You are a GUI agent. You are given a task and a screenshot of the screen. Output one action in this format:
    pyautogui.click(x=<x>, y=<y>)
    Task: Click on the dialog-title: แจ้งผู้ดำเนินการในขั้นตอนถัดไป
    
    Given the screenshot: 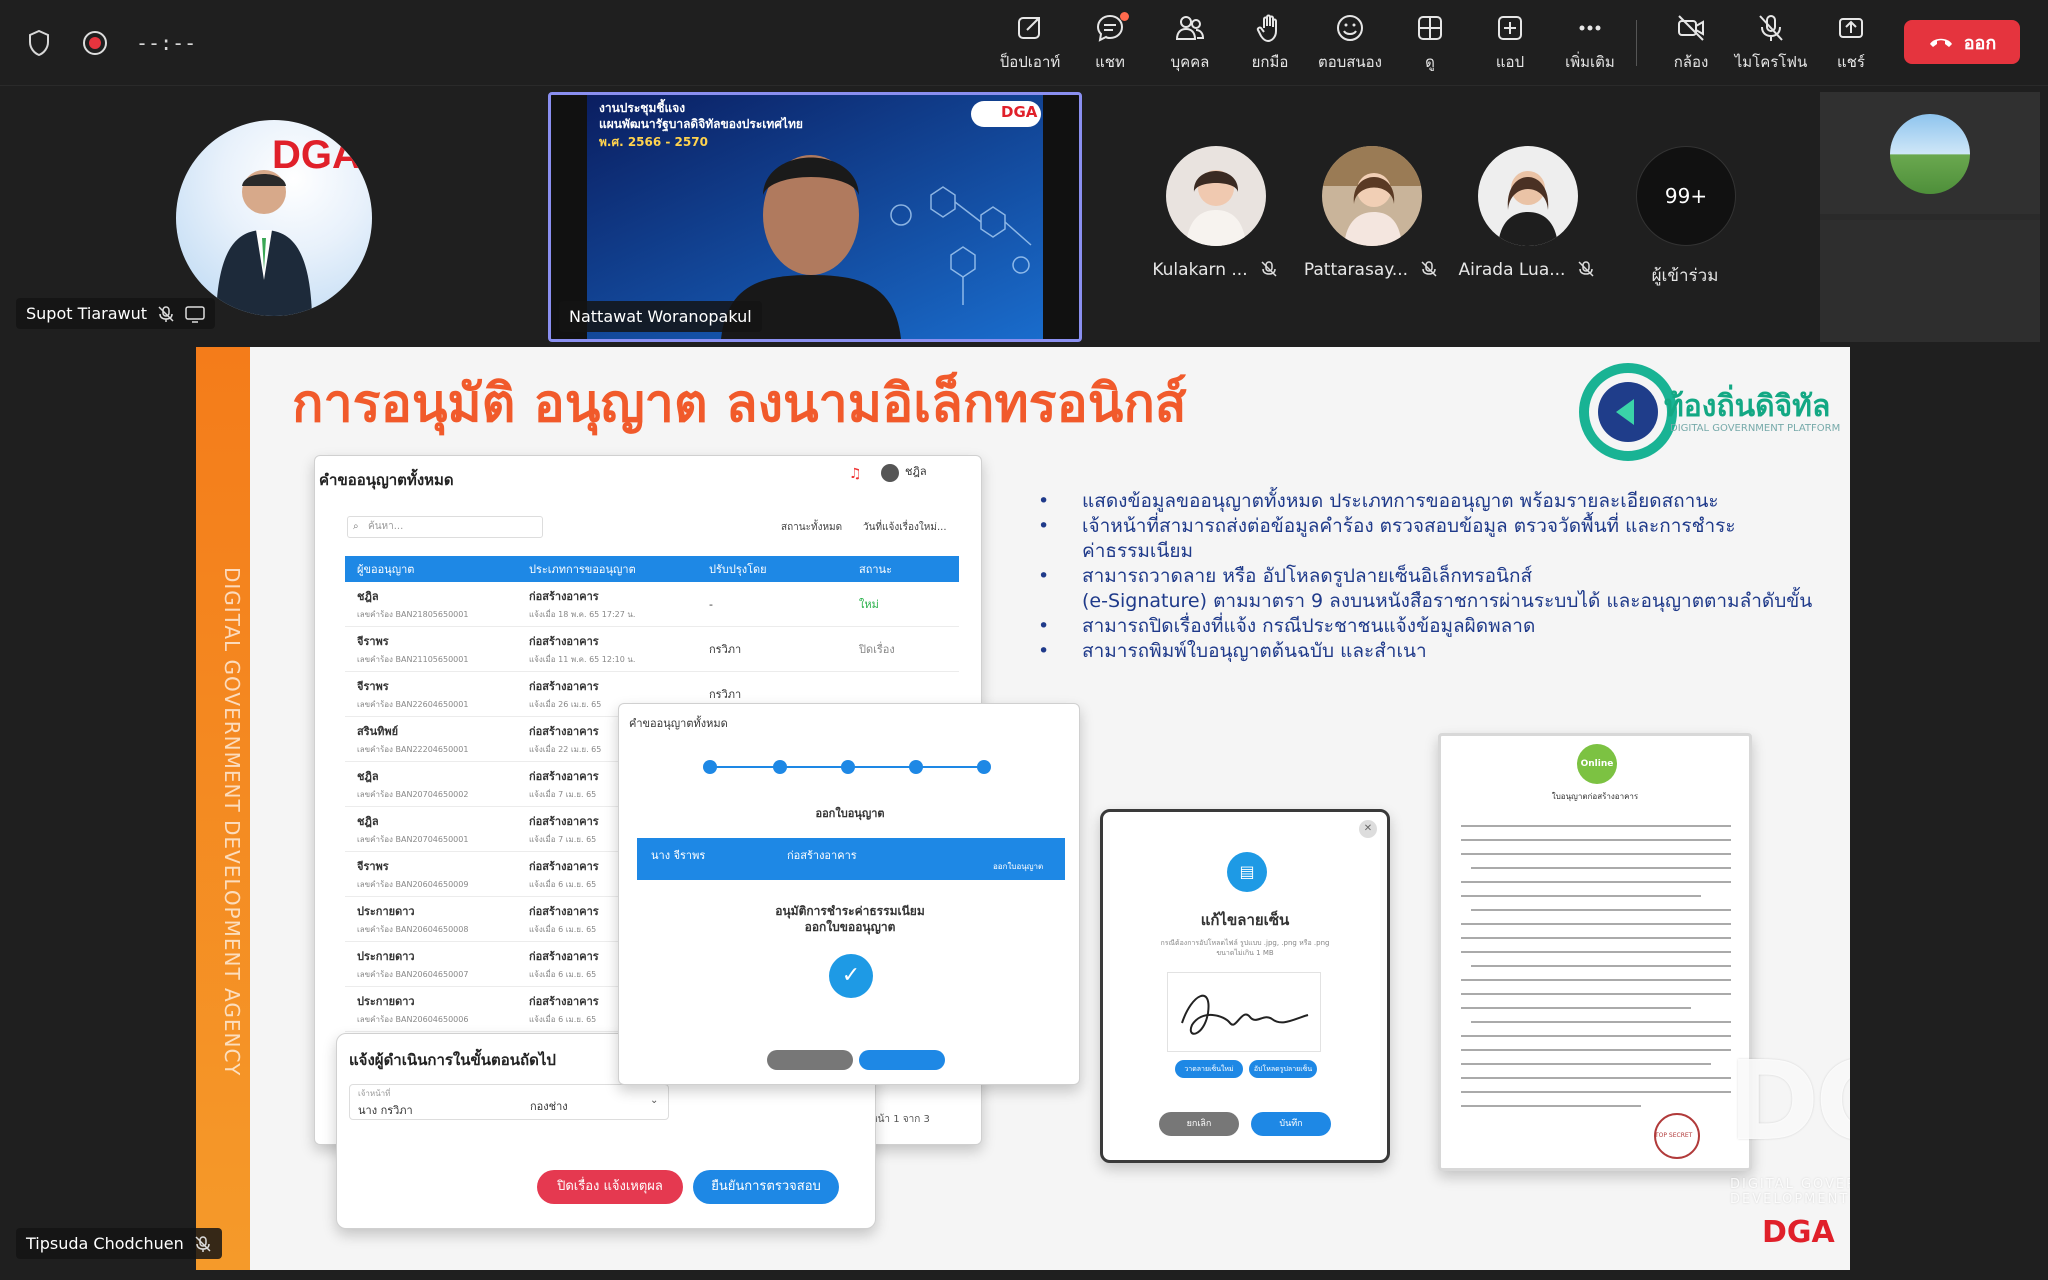 What is the action you would take?
    pyautogui.click(x=452, y=1060)
    